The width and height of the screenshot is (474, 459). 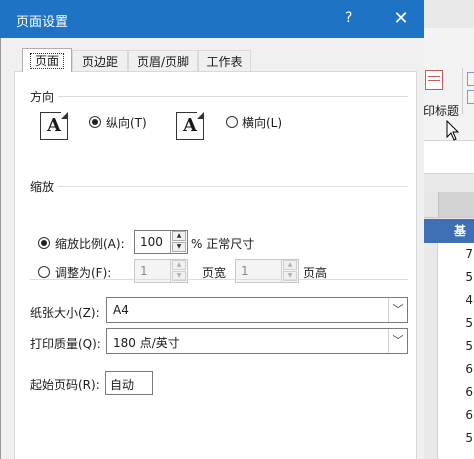 What do you see at coordinates (65, 344) in the screenshot?
I see `print-quality-label: 打印质量(Q):` at bounding box center [65, 344].